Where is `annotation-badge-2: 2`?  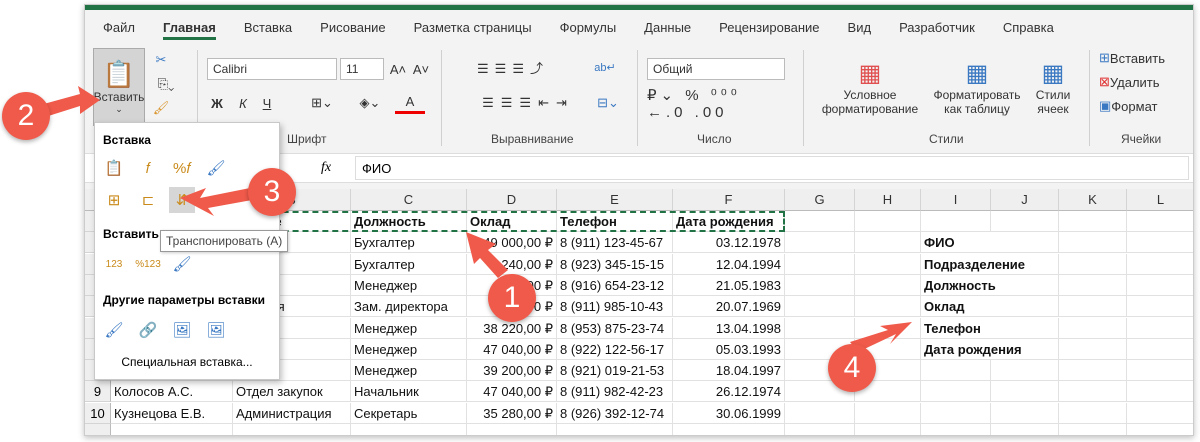 annotation-badge-2: 2 is located at coordinates (26, 116).